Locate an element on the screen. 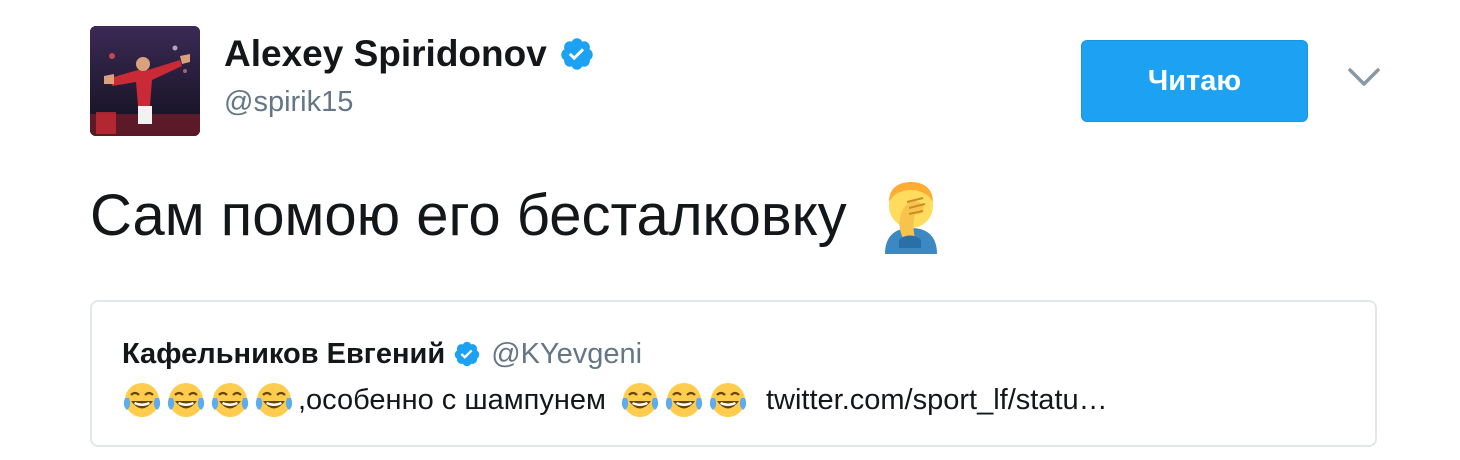  quoted-author-name: Кафельников Евгений is located at coordinates (284, 354).